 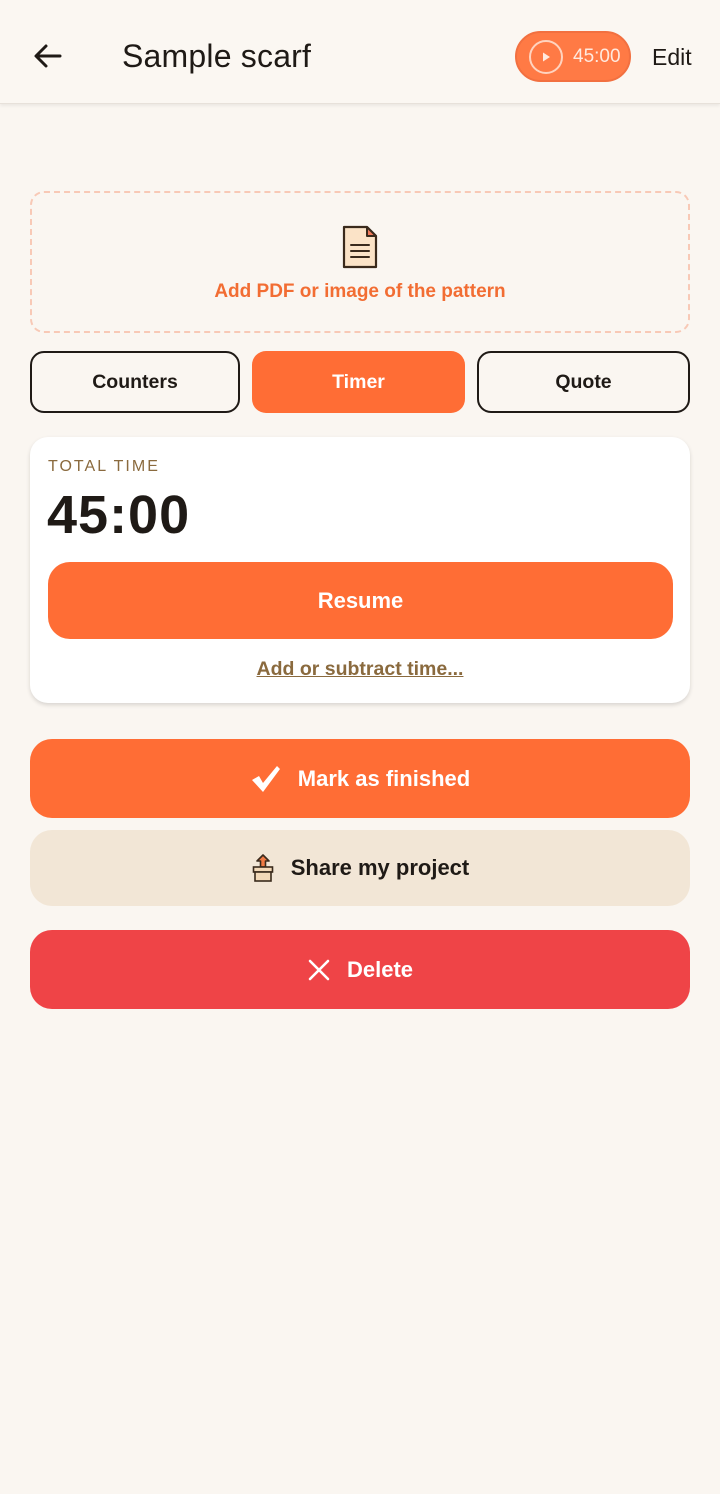 I want to click on share-project-button: Share my project, so click(x=360, y=868).